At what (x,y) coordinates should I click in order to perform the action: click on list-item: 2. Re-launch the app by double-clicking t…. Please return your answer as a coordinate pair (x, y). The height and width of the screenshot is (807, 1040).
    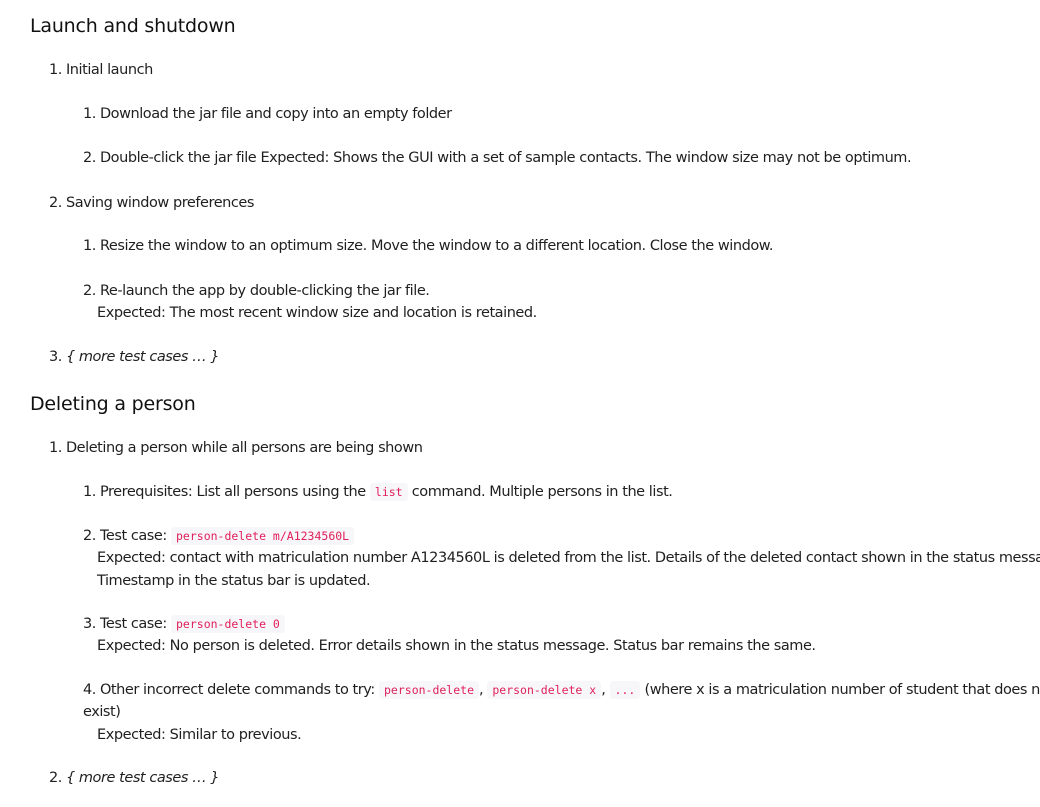
    Looking at the image, I should click on (256, 291).